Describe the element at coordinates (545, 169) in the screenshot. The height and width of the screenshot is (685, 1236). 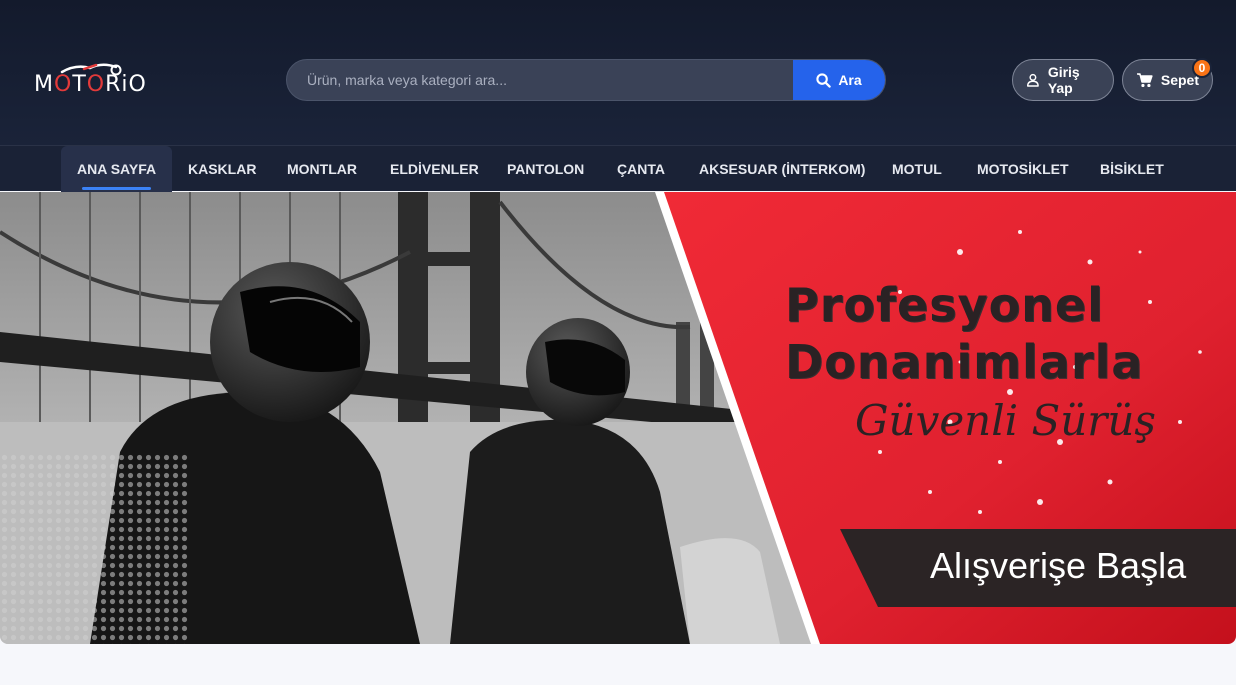
I see `nav-item-pantolon: PANTOLON` at that location.